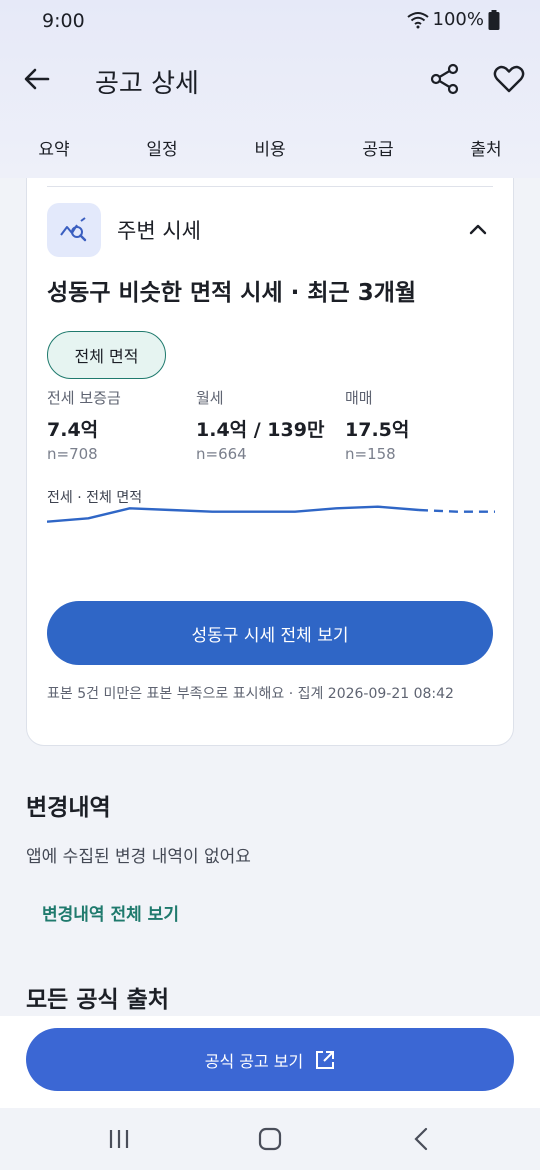  Describe the element at coordinates (232, 293) in the screenshot. I see `card-subtitle: 성동구 비슷한 면적 시세 · 최근 3개월` at that location.